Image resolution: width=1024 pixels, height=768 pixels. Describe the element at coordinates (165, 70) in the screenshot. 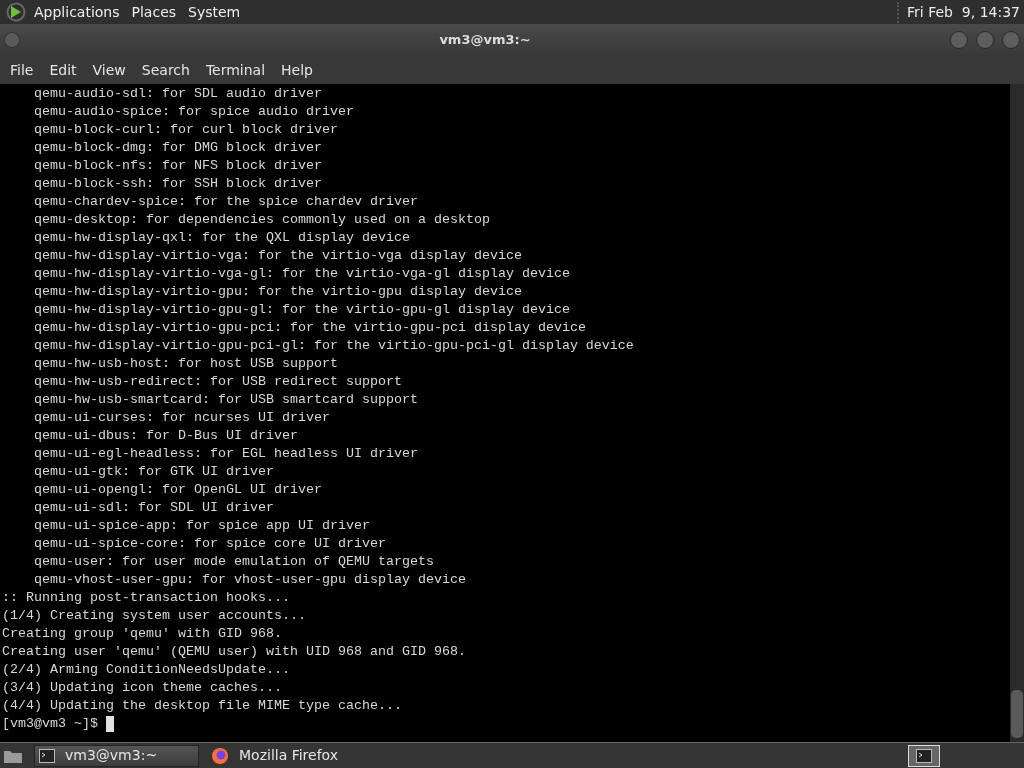

I see `menu-item: Search` at that location.